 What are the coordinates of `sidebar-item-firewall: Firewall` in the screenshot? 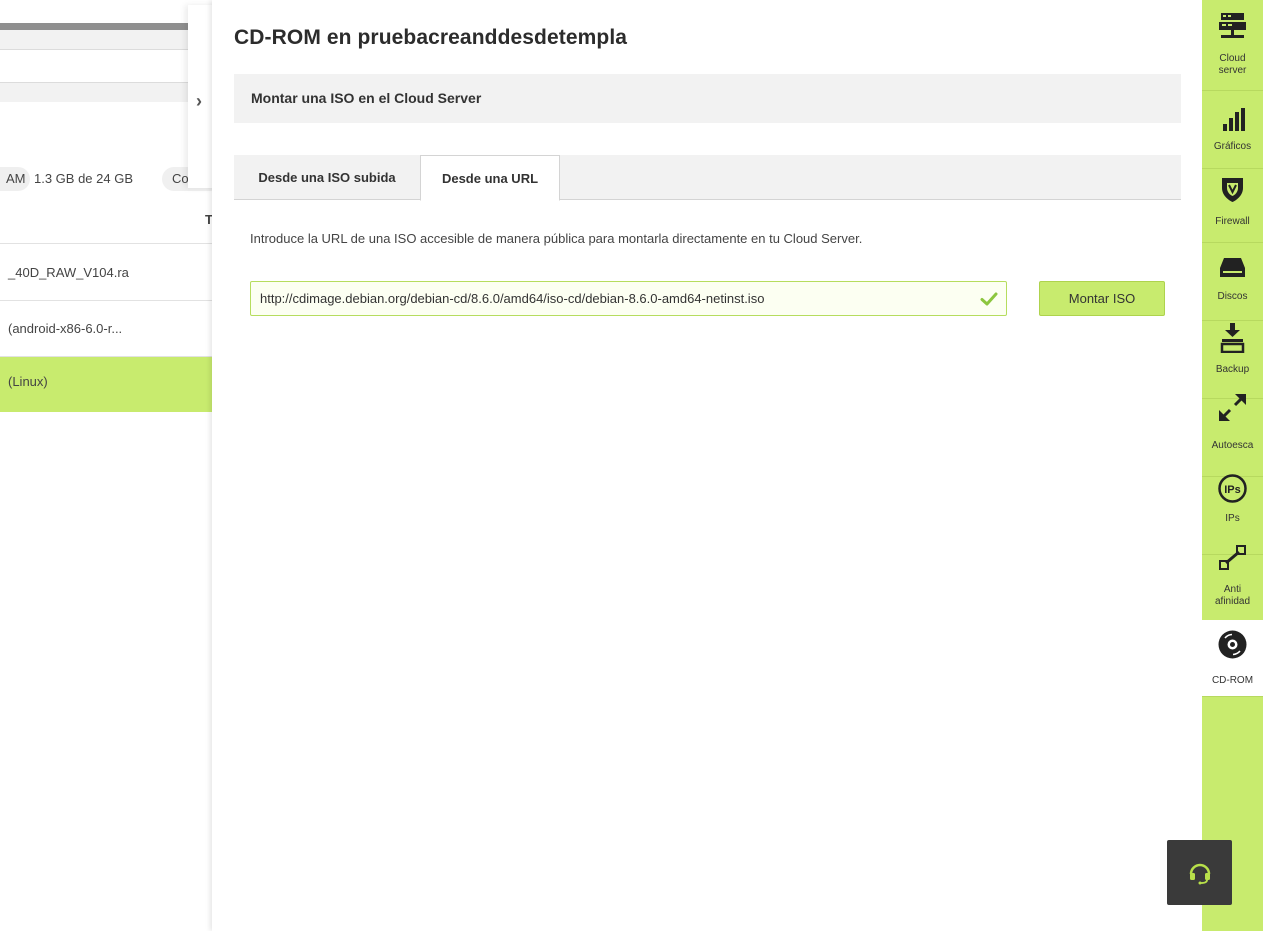 It's located at (1232, 204).